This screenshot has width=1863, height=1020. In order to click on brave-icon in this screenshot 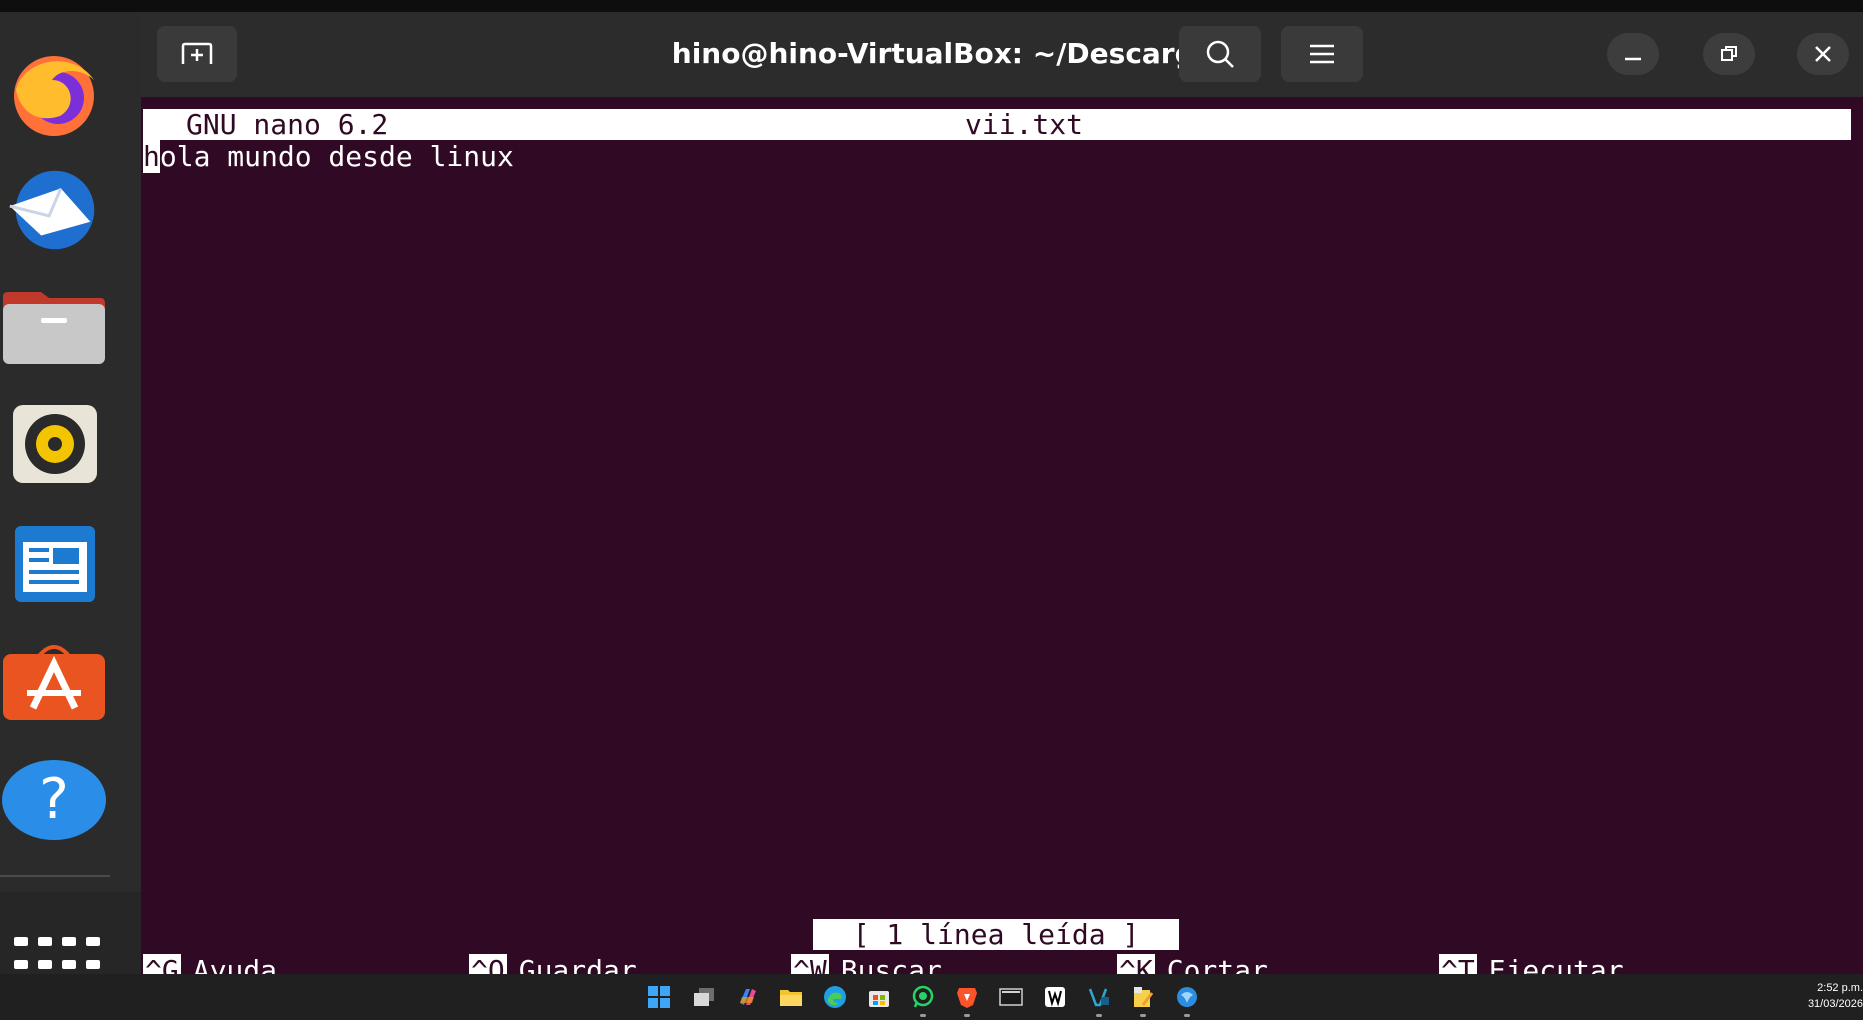, I will do `click(967, 1000)`.